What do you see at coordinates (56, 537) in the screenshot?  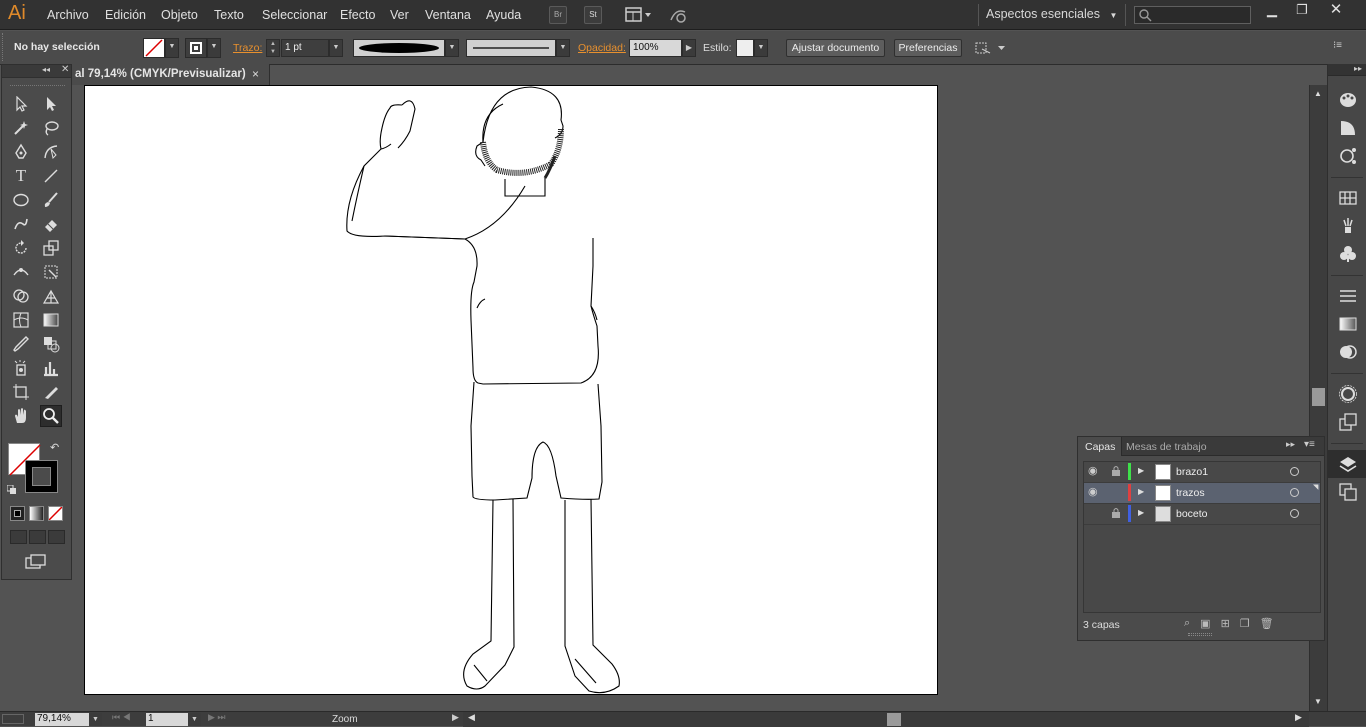 I see `draw-inside-icon` at bounding box center [56, 537].